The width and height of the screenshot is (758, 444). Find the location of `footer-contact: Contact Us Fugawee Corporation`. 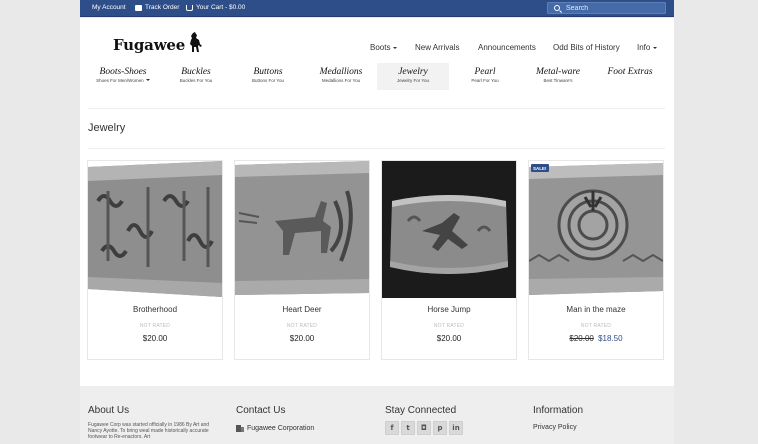

footer-contact: Contact Us Fugawee Corporation is located at coordinates (275, 418).